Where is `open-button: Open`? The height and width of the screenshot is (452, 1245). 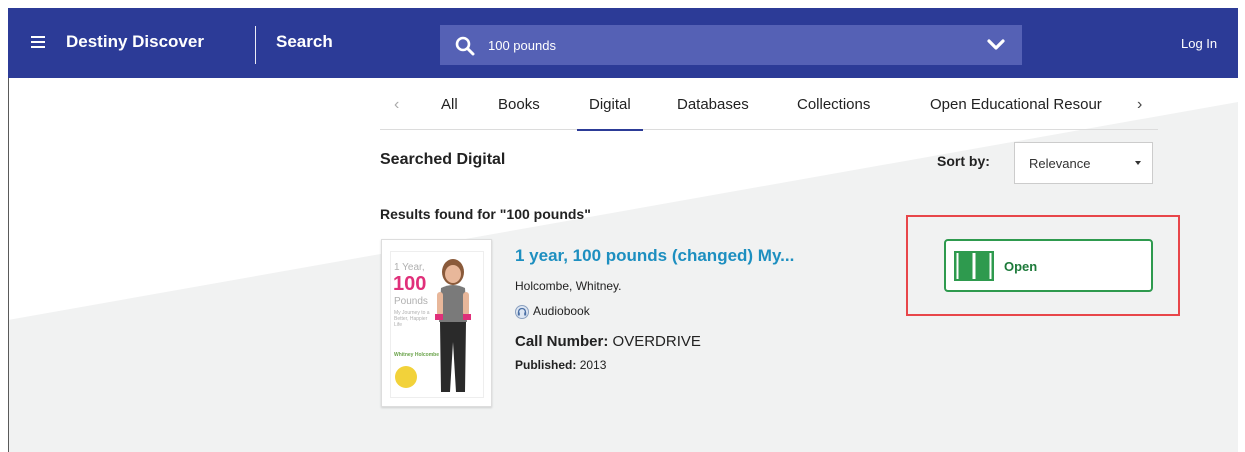
open-button: Open is located at coordinates (1048, 265).